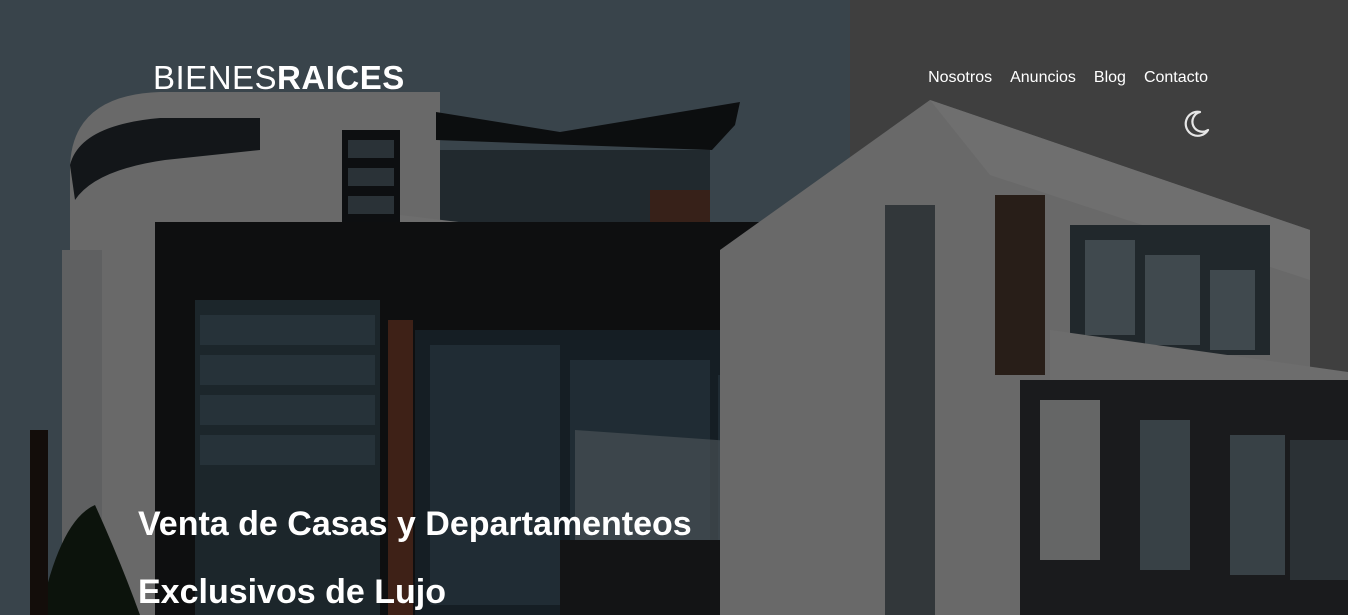  I want to click on nav-link-nosotros: Nosotros, so click(960, 78).